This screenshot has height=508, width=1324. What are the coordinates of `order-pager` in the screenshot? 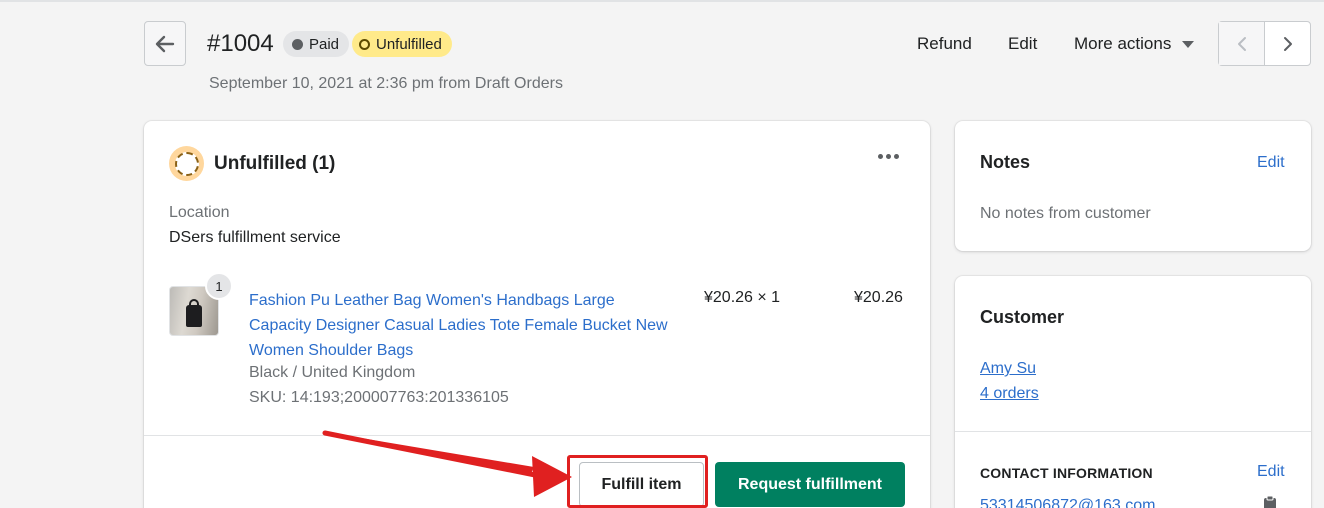 It's located at (1264, 43).